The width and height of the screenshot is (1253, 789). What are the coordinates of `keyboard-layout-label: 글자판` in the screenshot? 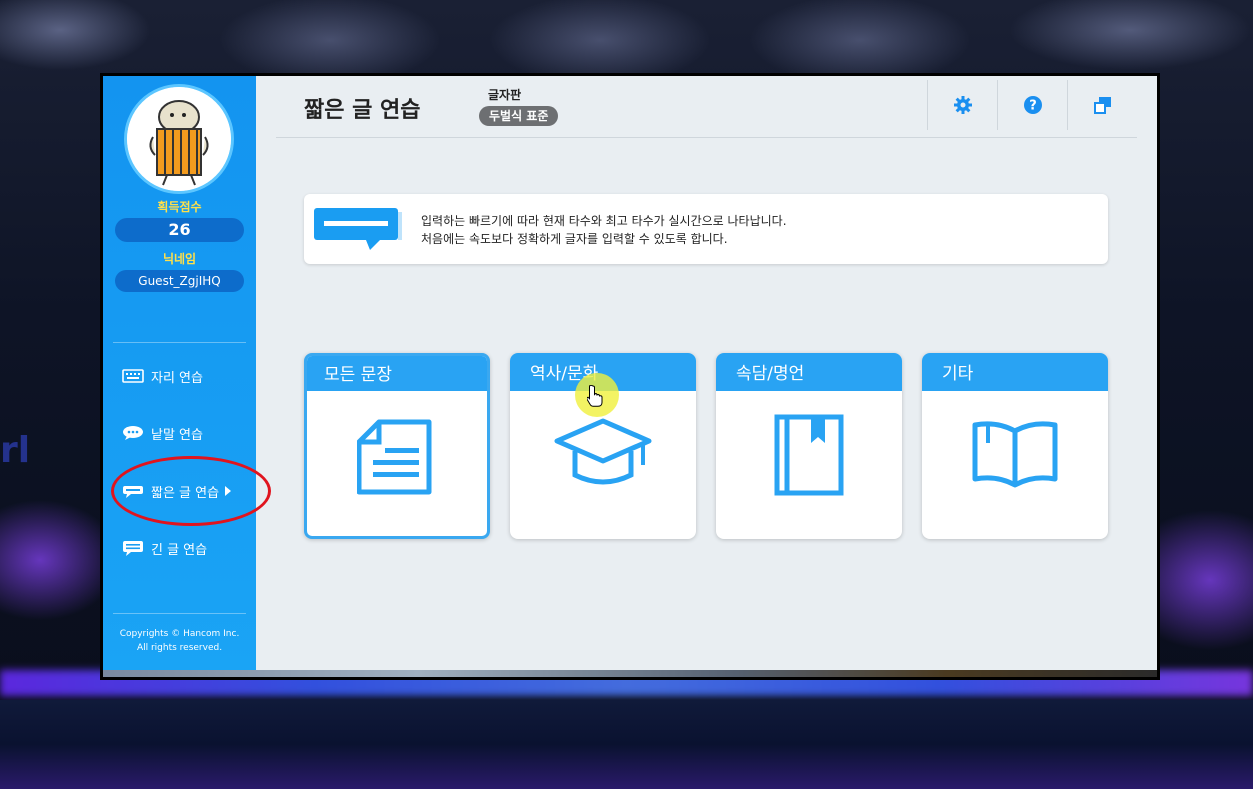 It's located at (505, 95).